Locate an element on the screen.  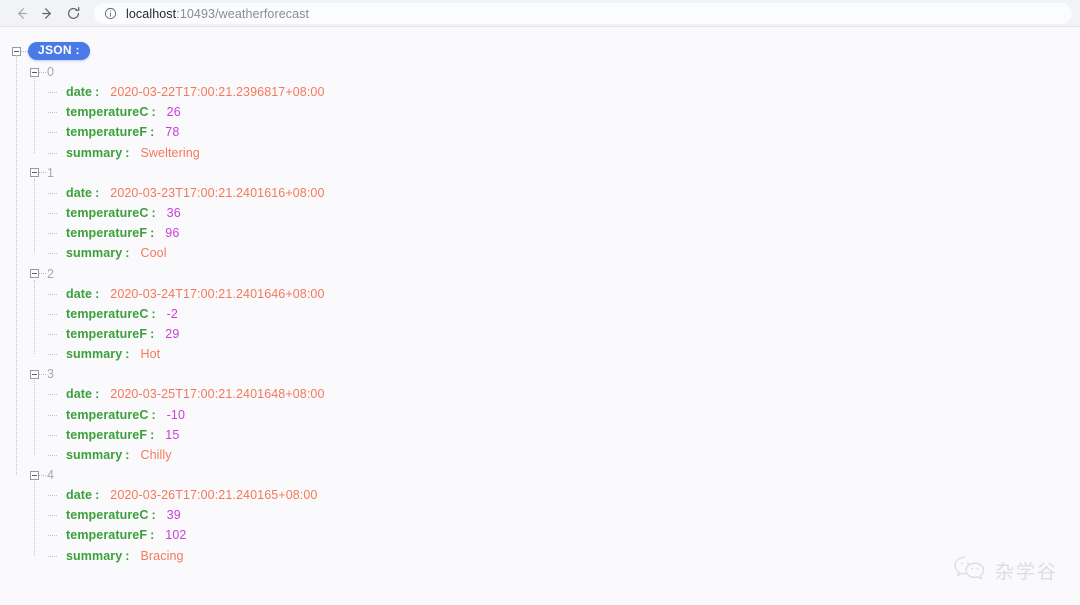
json-field-row: temperatureC: -2 is located at coordinates (113, 314).